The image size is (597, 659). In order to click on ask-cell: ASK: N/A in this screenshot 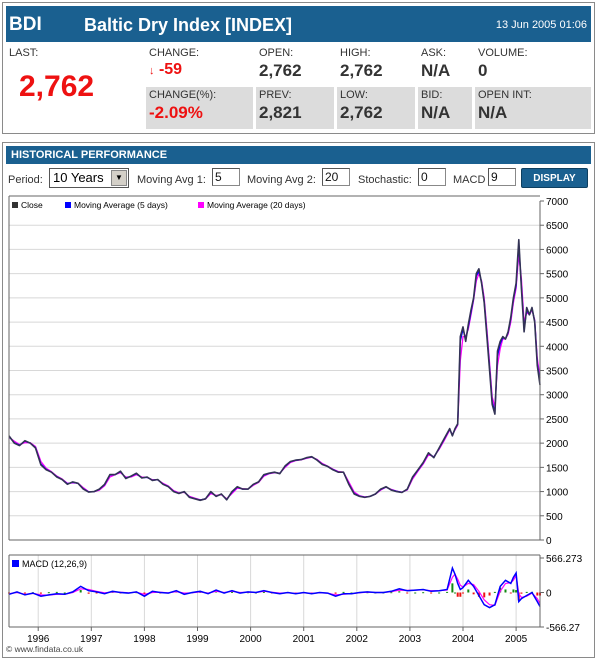, I will do `click(445, 65)`.